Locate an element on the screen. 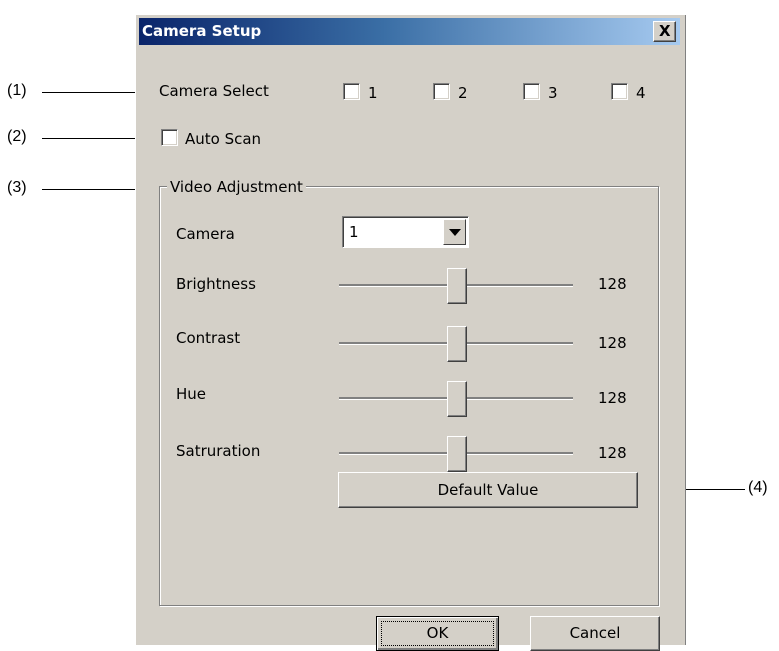  camera-2-label: 2 is located at coordinates (463, 93).